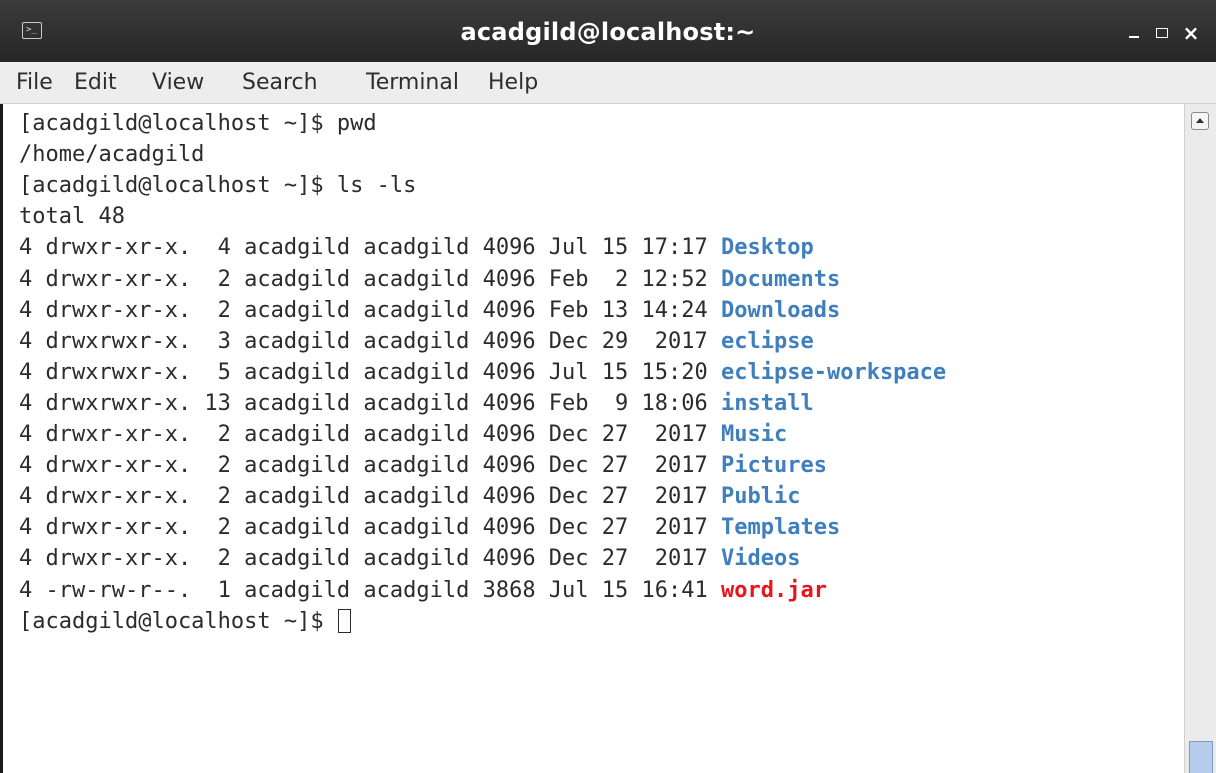  Describe the element at coordinates (754, 434) in the screenshot. I see `directory-name: Music` at that location.